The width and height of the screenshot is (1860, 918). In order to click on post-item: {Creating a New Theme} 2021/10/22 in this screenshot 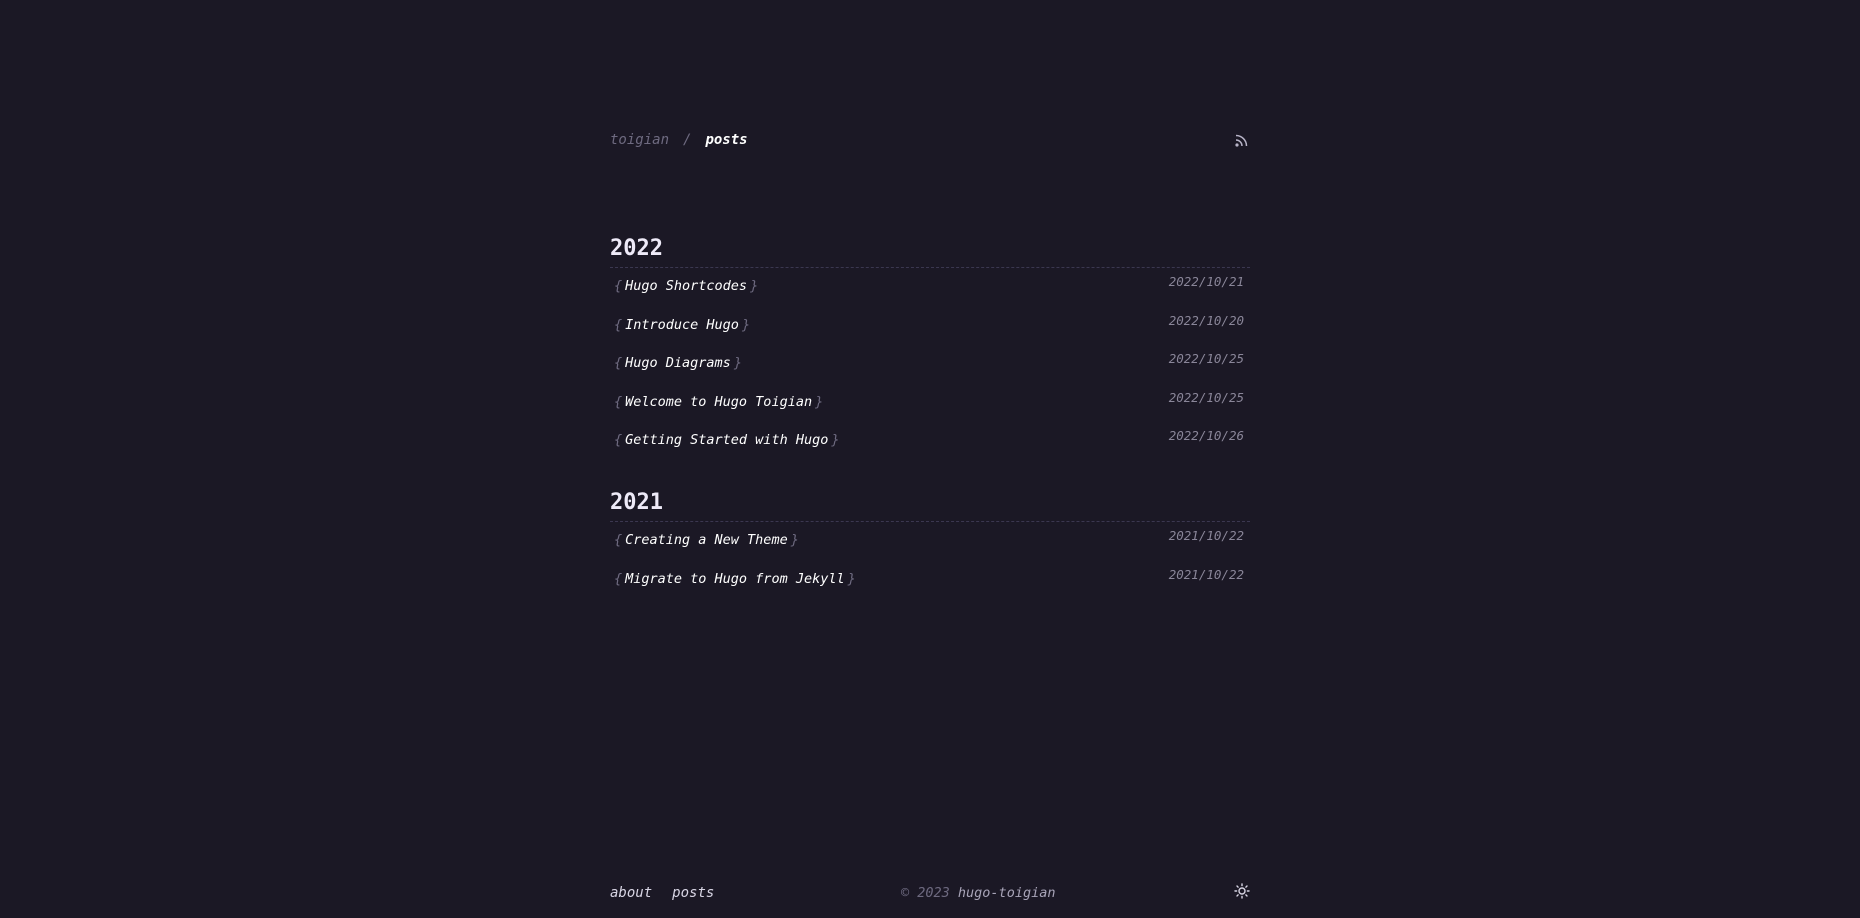, I will do `click(930, 541)`.